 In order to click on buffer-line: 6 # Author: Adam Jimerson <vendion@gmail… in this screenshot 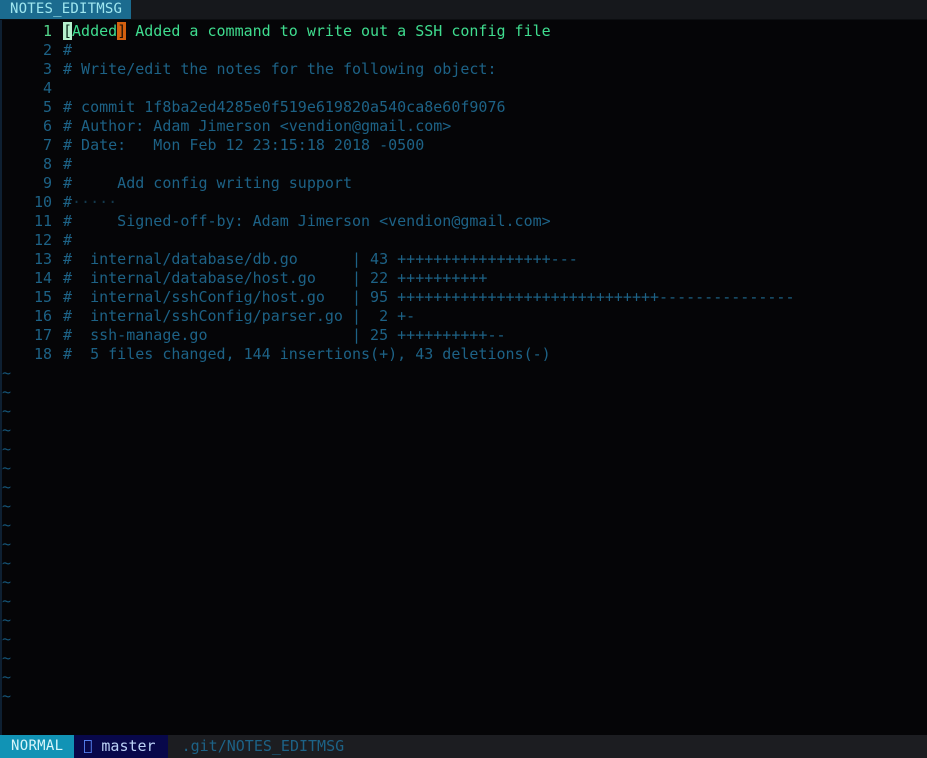, I will do `click(463, 126)`.